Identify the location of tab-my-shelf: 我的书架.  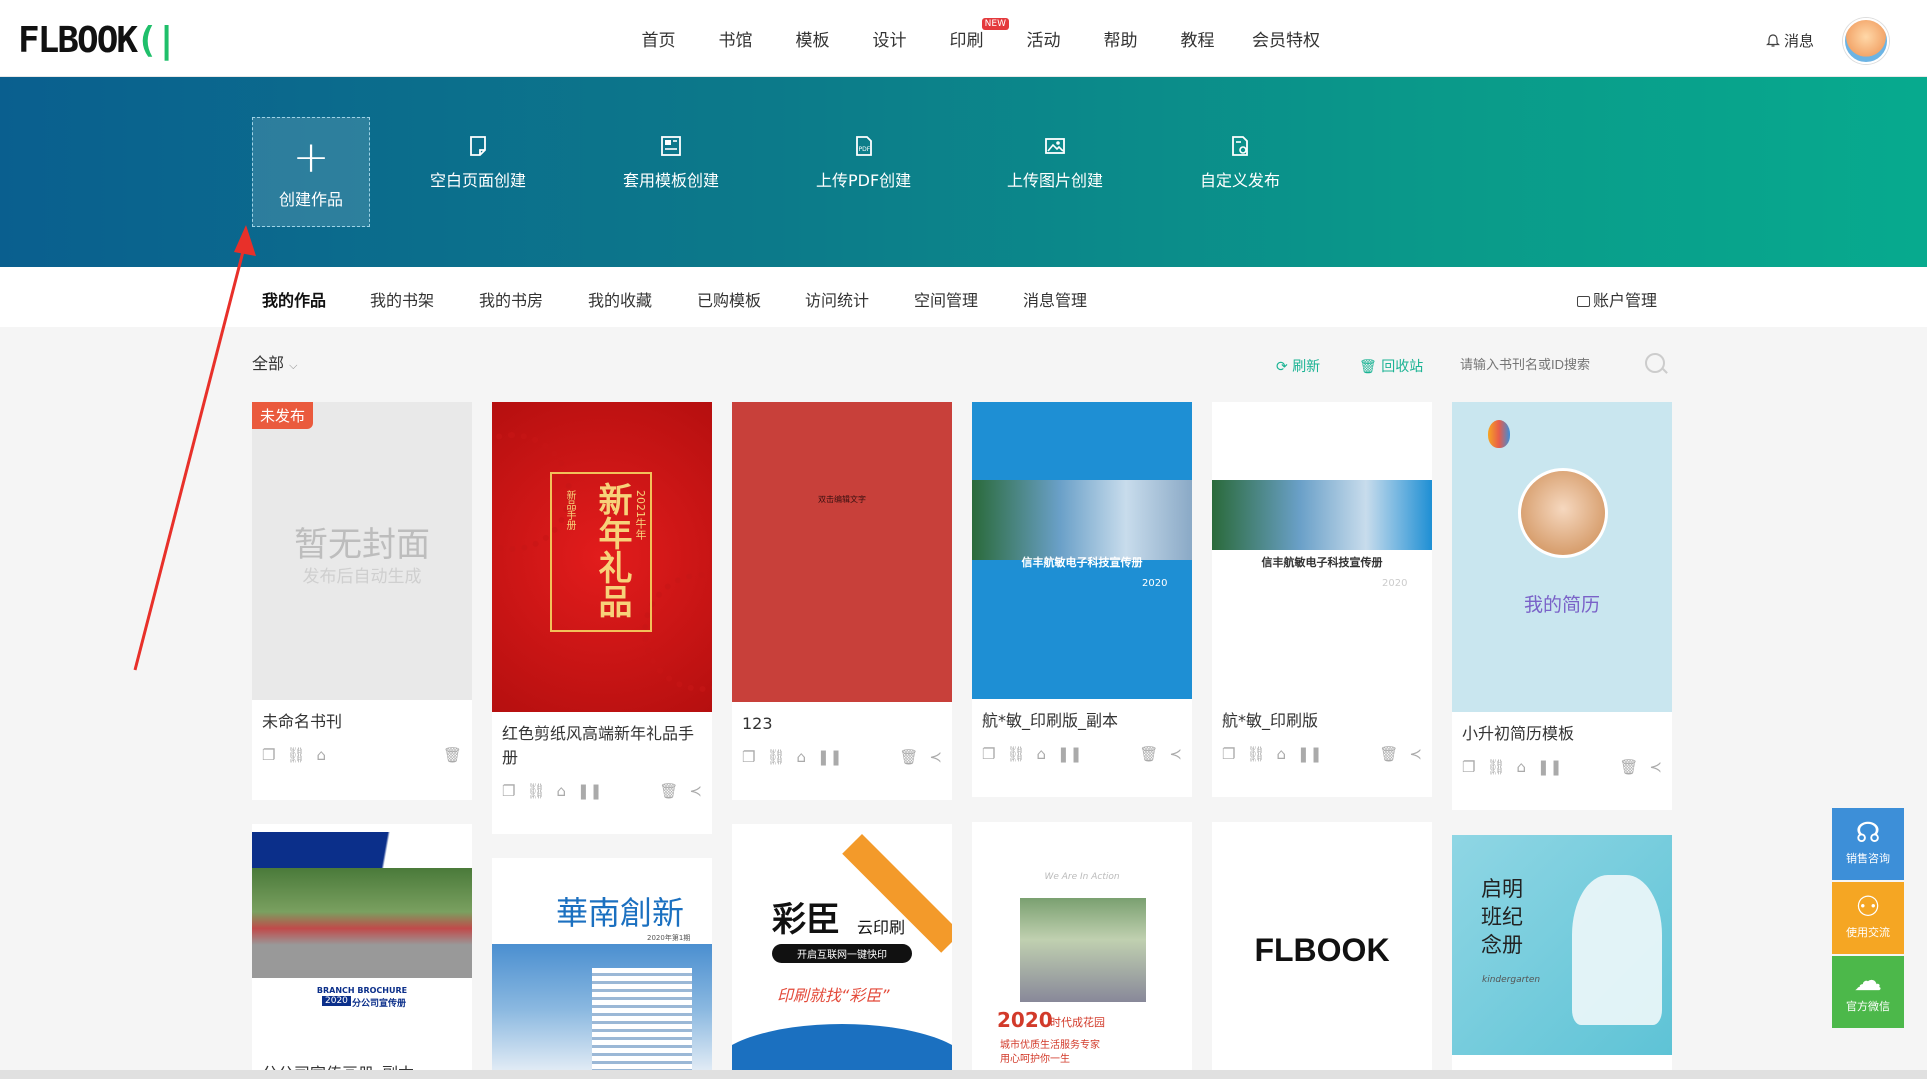
(402, 299).